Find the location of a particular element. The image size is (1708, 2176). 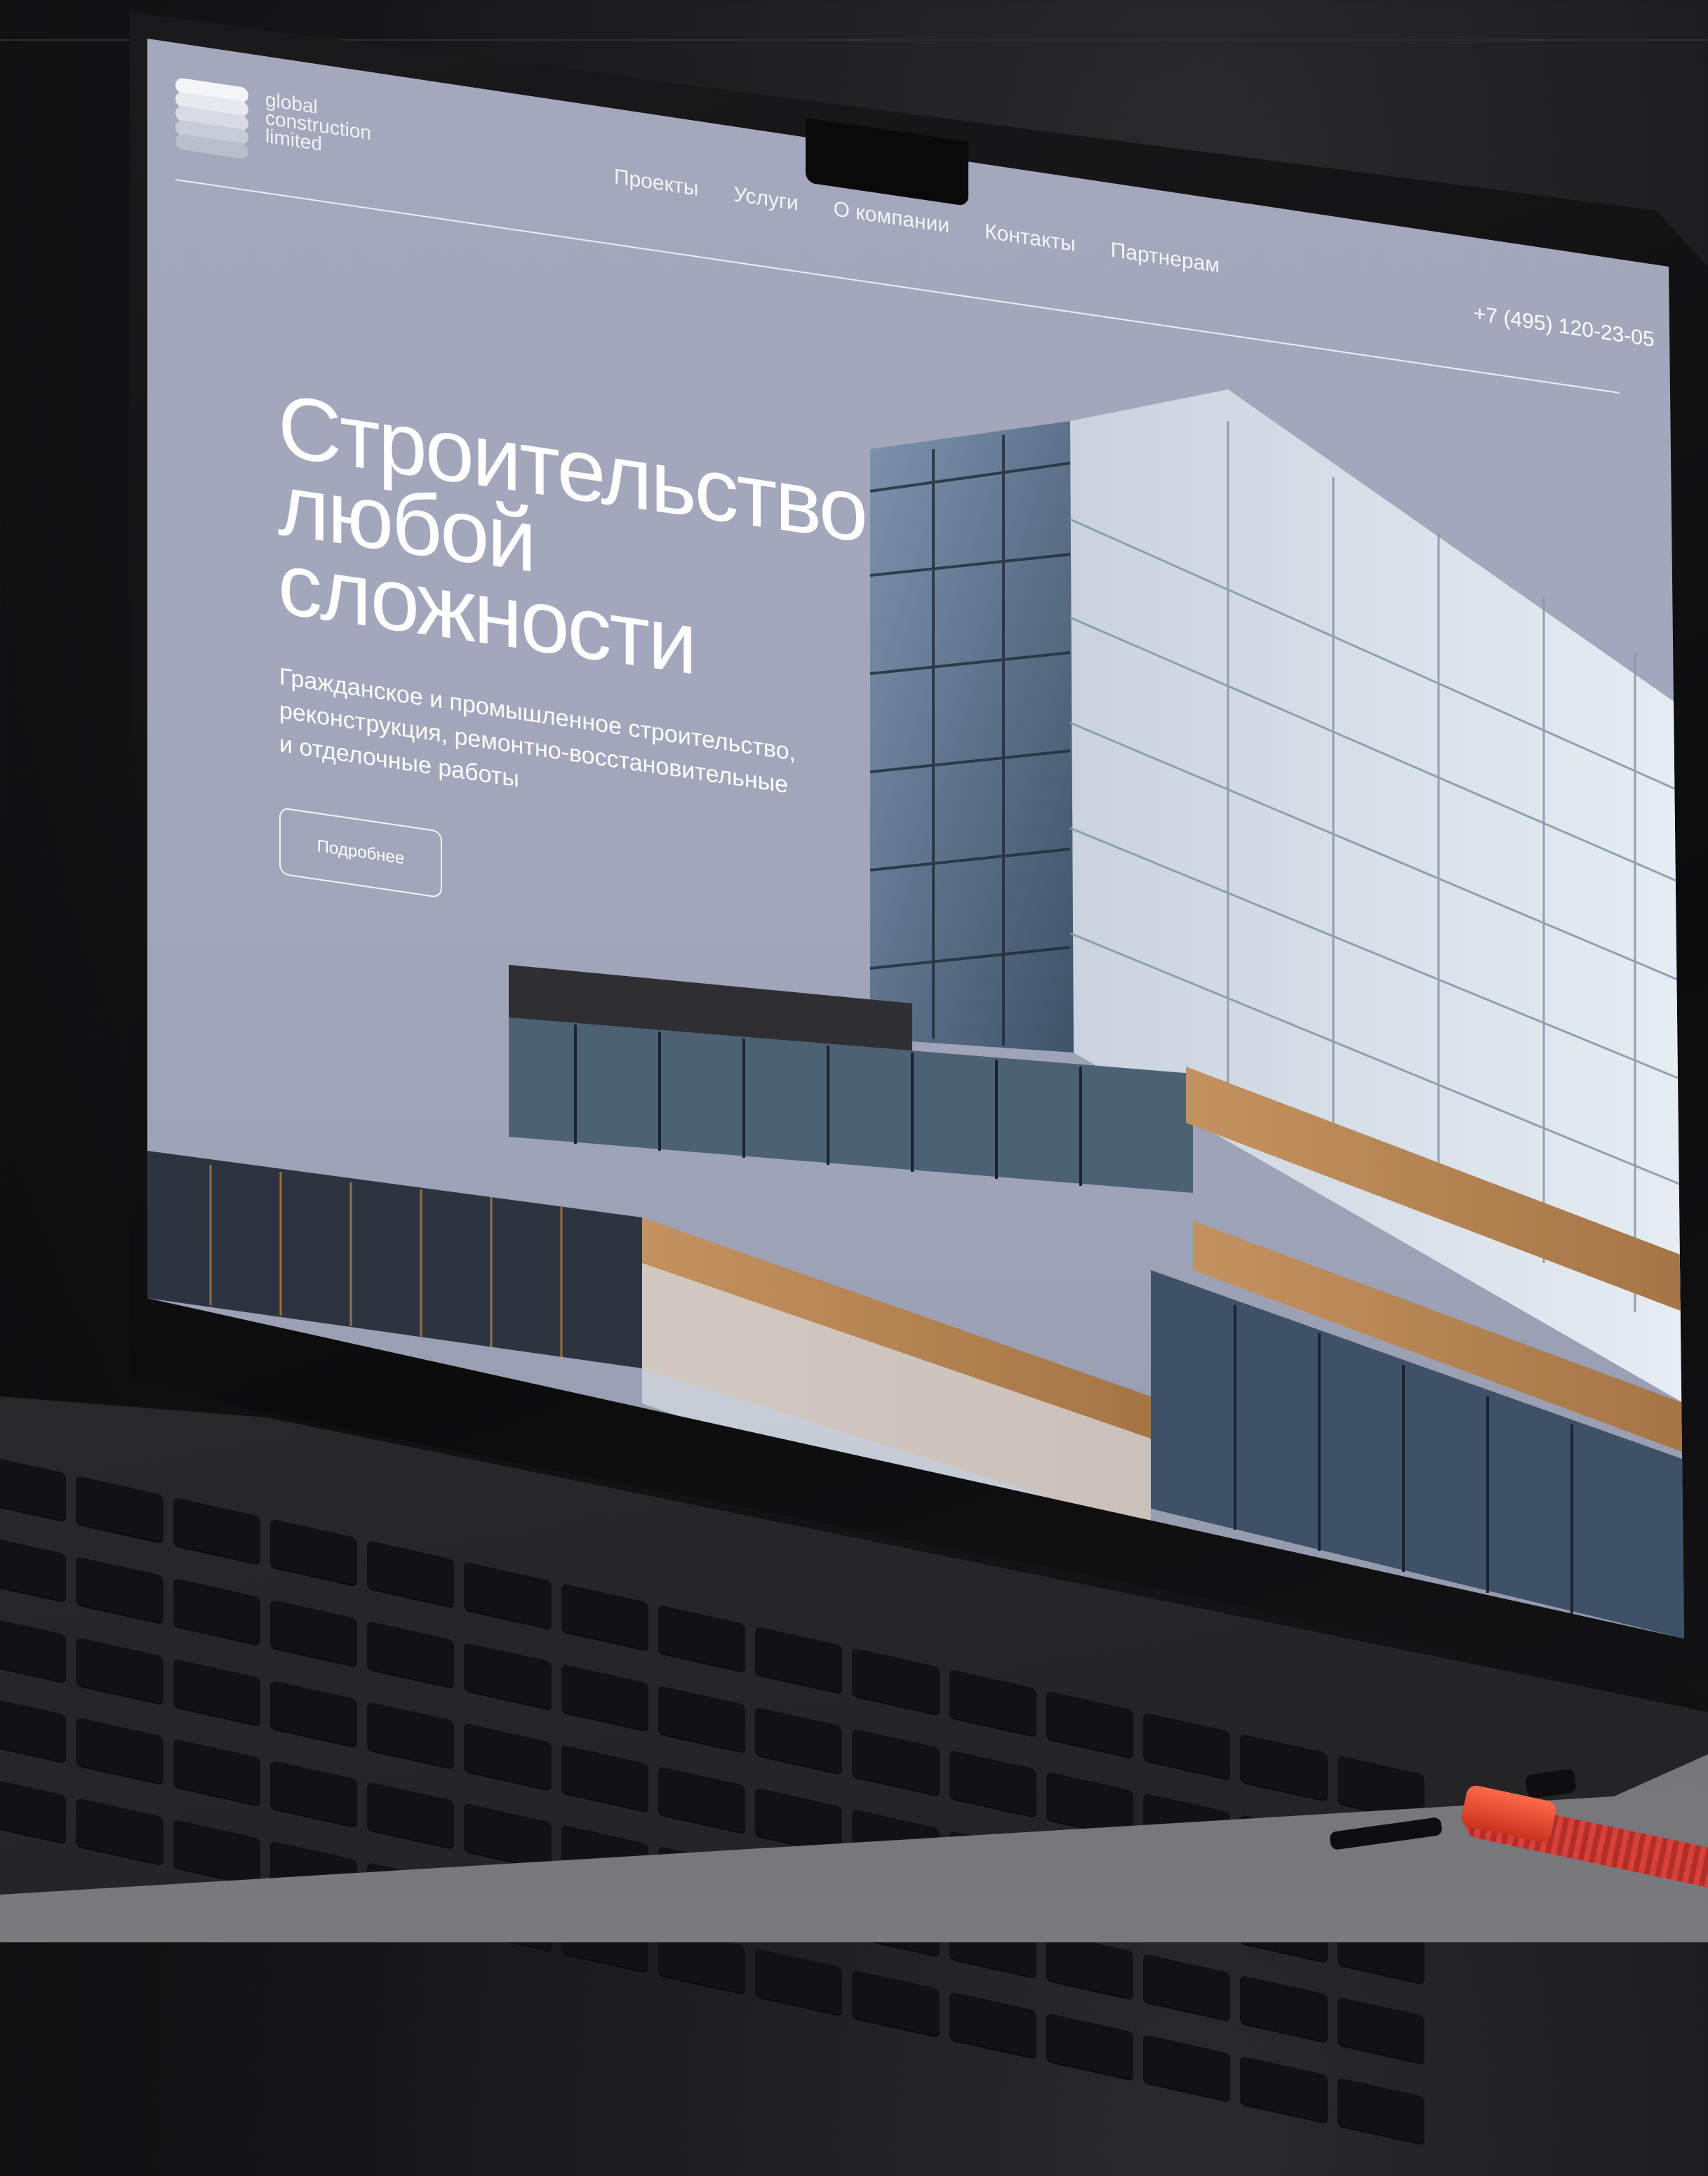

nav-item-services: Услуги is located at coordinates (765, 199).